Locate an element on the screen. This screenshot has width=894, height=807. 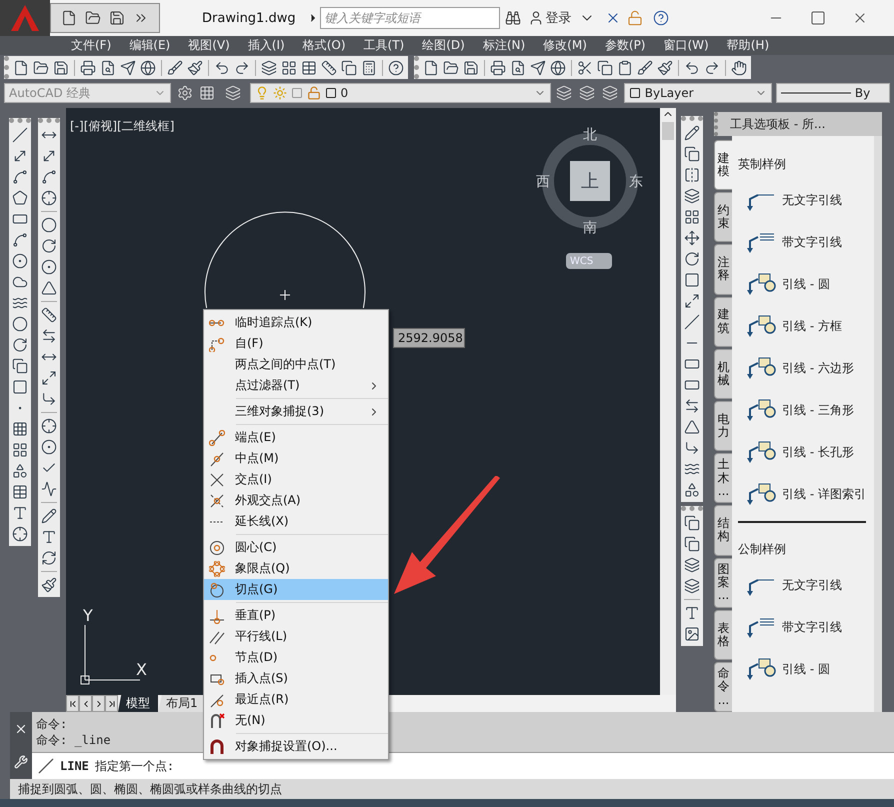
document-title: Drawing1.dwg is located at coordinates (249, 18).